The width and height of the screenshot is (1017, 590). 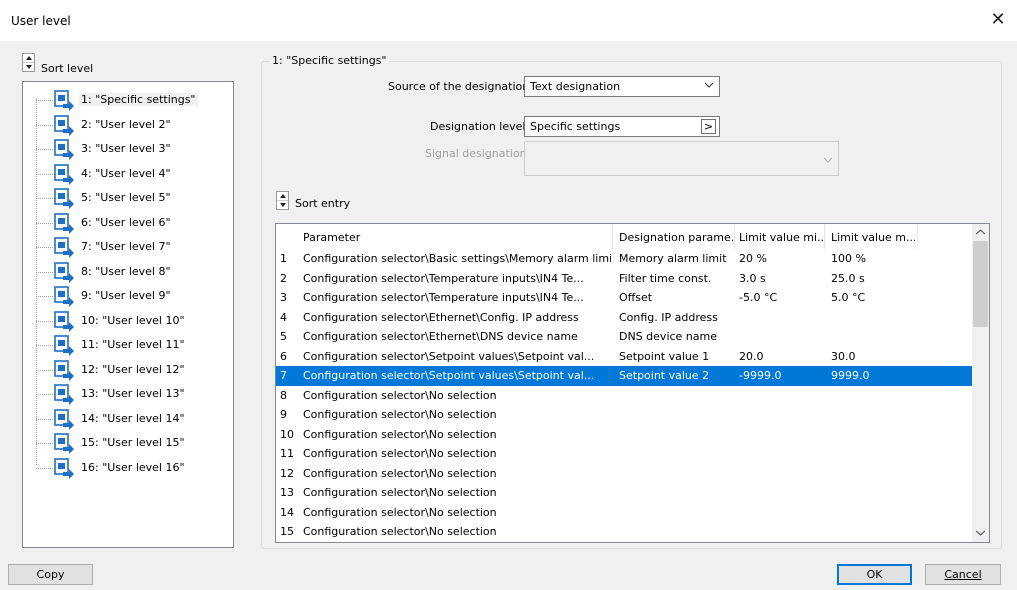 I want to click on table-row: 9 Configuration selector\No selection, so click(x=624, y=415).